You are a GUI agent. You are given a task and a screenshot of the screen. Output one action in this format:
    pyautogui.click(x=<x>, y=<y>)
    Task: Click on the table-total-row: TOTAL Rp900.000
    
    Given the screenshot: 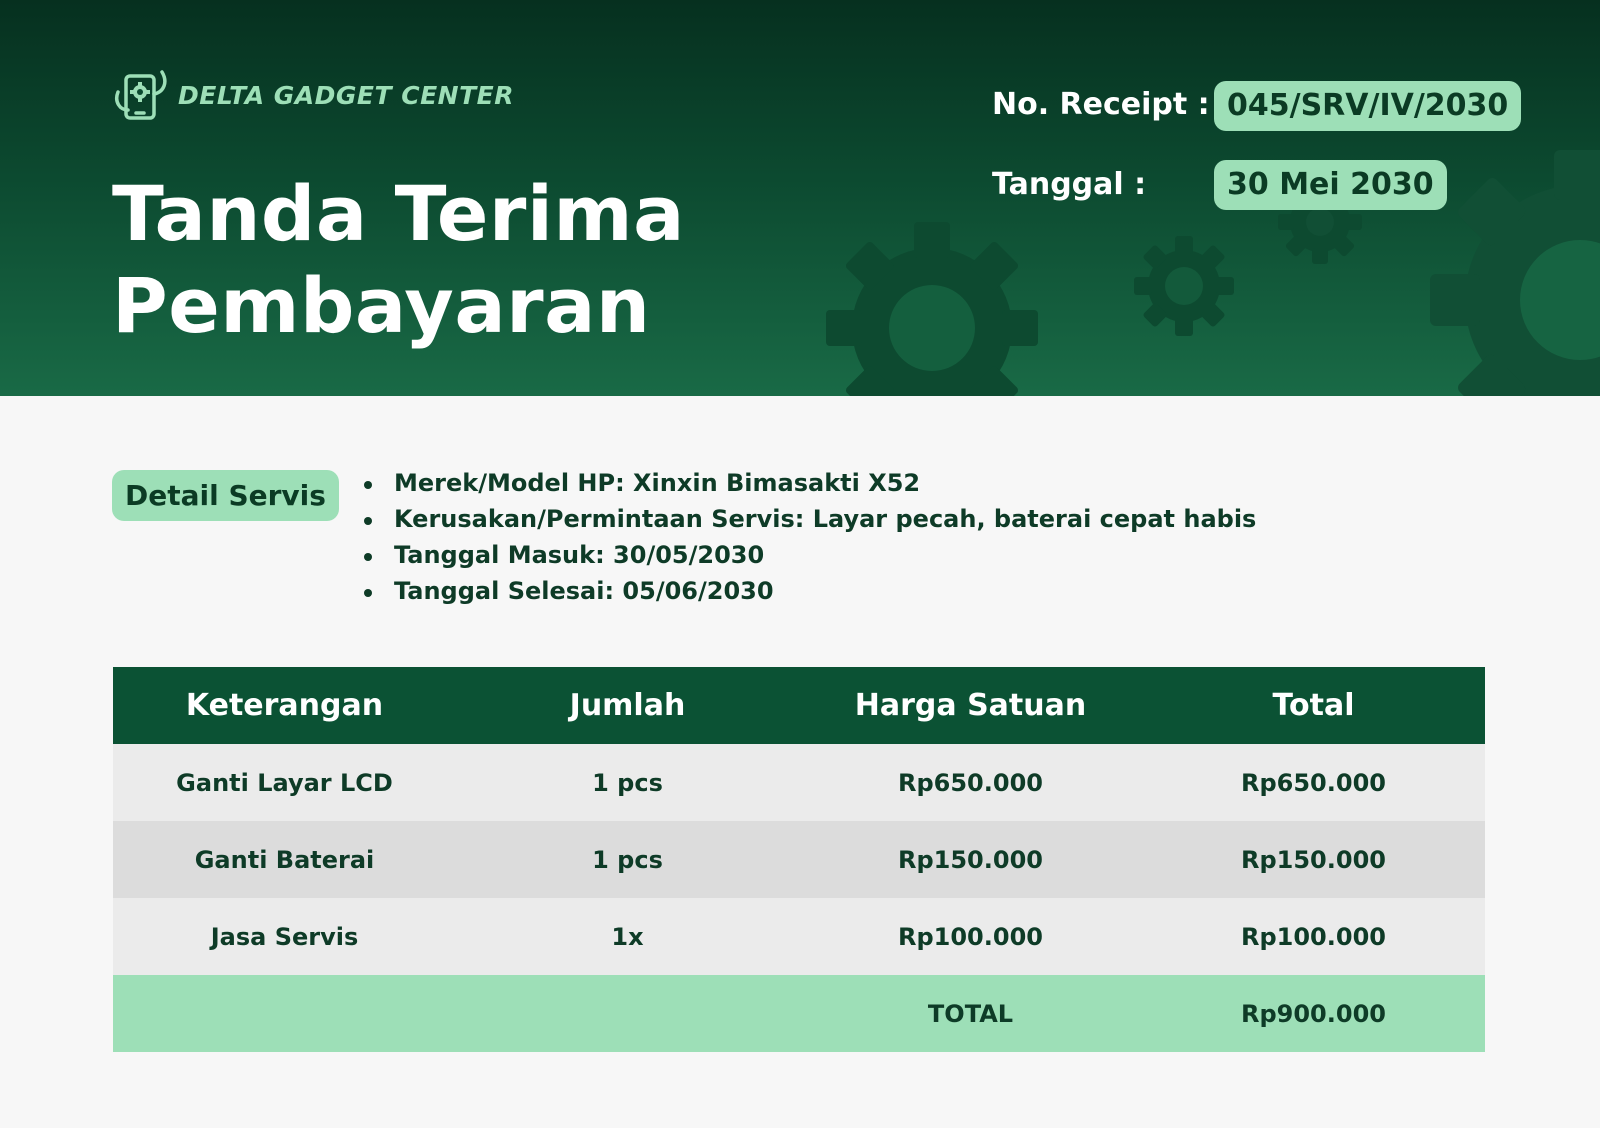 What is the action you would take?
    pyautogui.click(x=799, y=1013)
    